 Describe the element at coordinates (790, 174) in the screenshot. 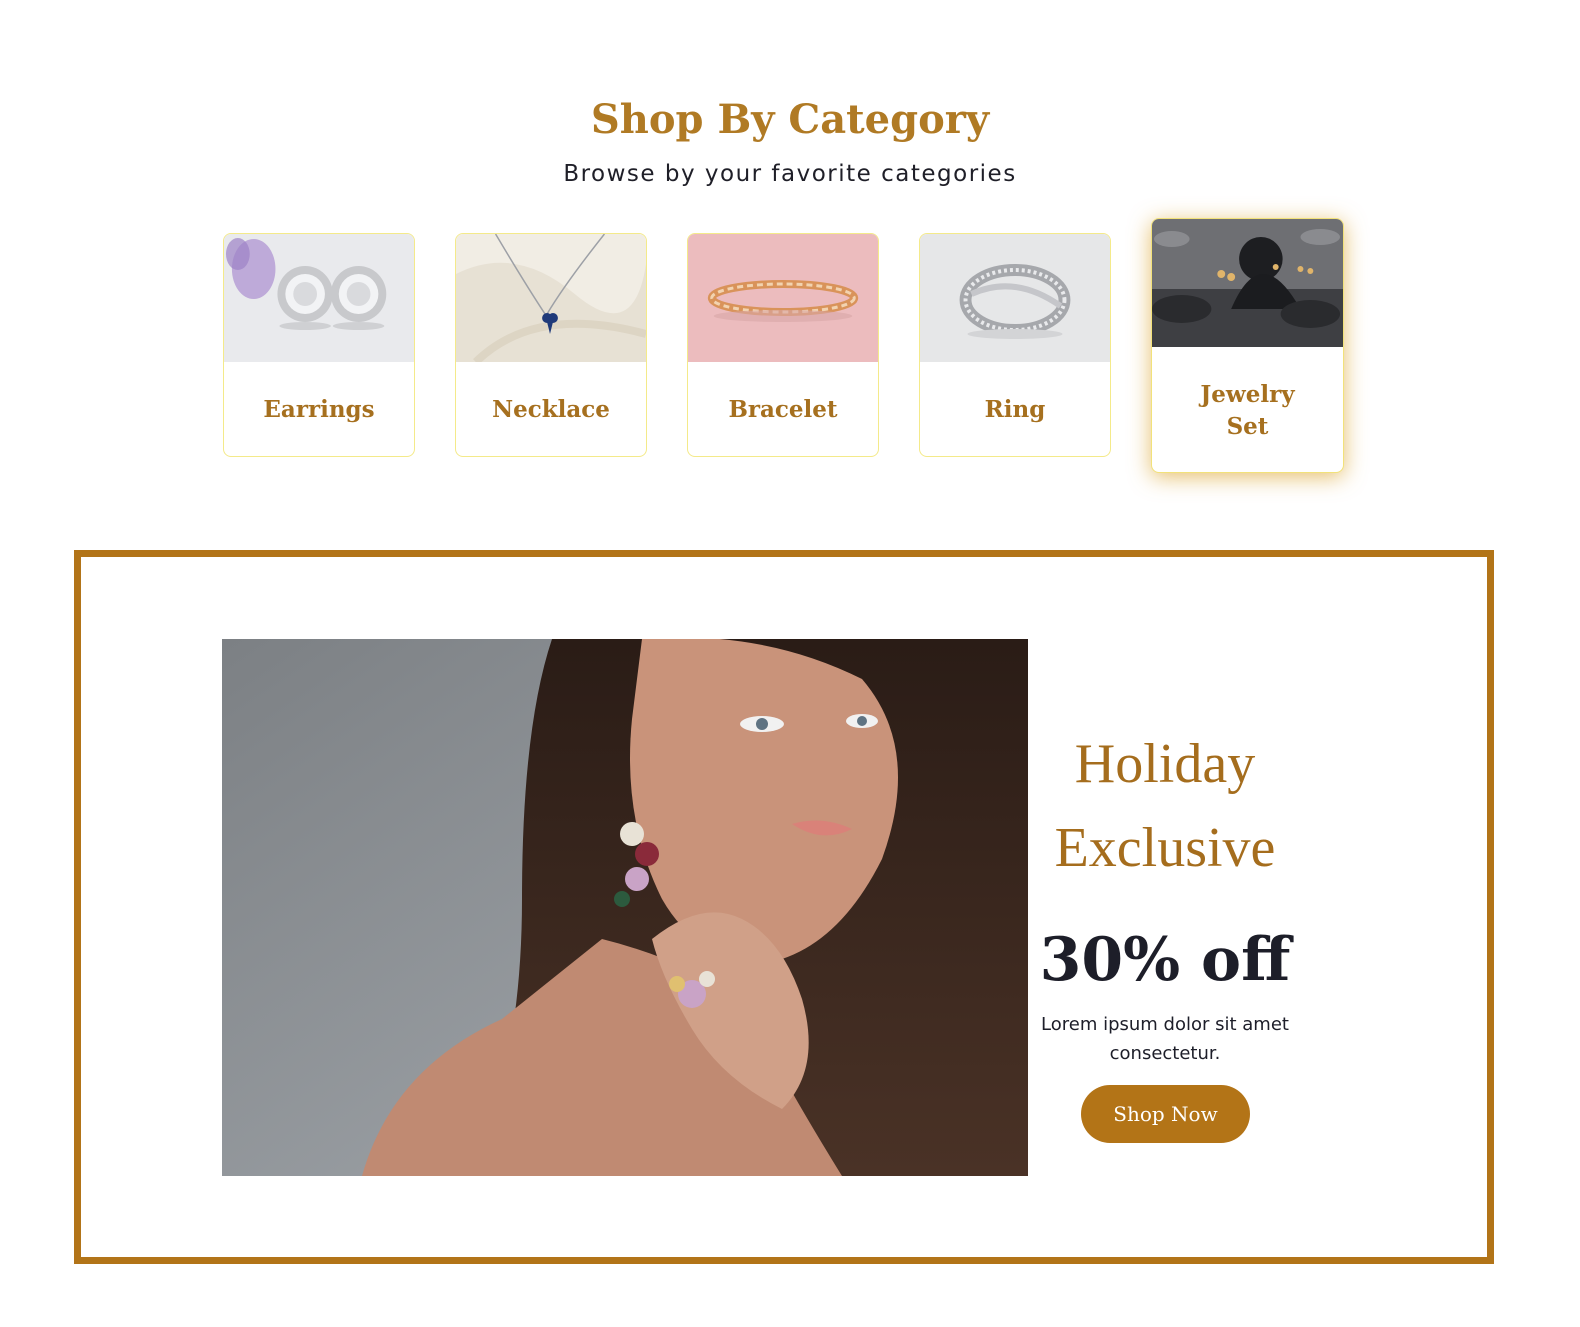

I see `section-subtitle: Browse by your favorite categories` at that location.